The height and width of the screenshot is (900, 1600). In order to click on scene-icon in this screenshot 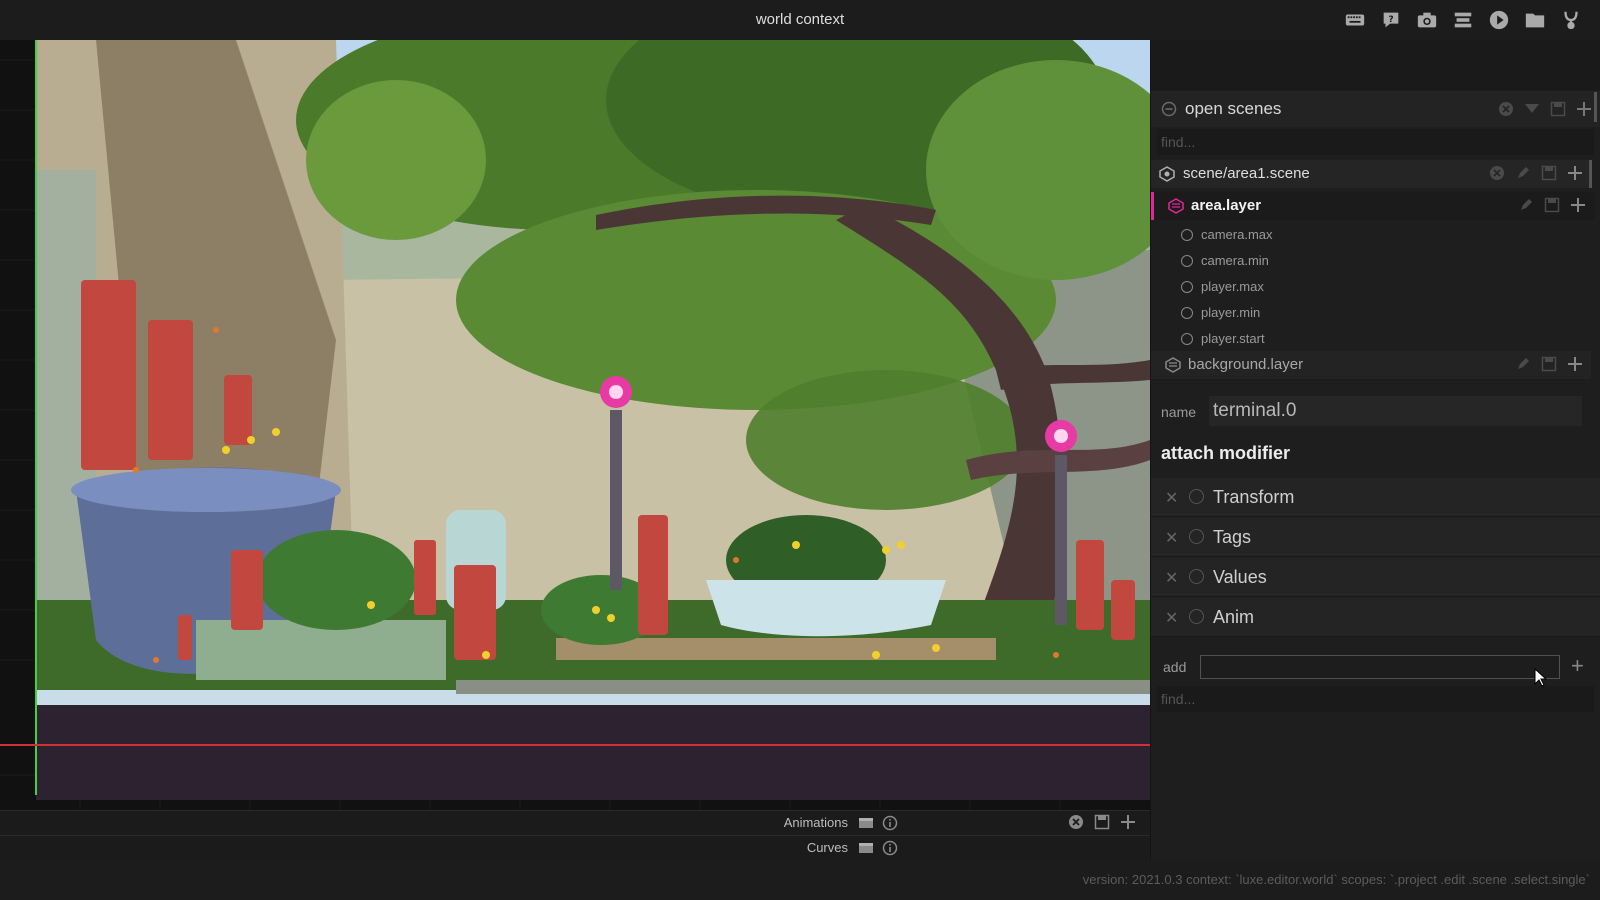, I will do `click(1167, 174)`.